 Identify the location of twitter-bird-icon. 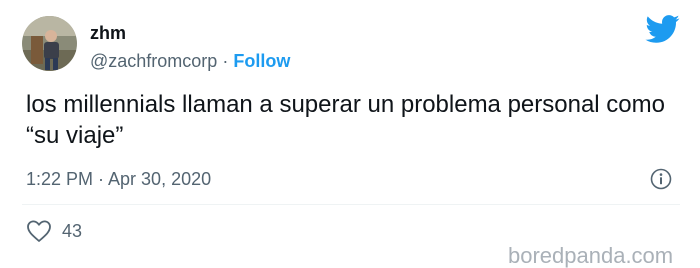
(662, 29).